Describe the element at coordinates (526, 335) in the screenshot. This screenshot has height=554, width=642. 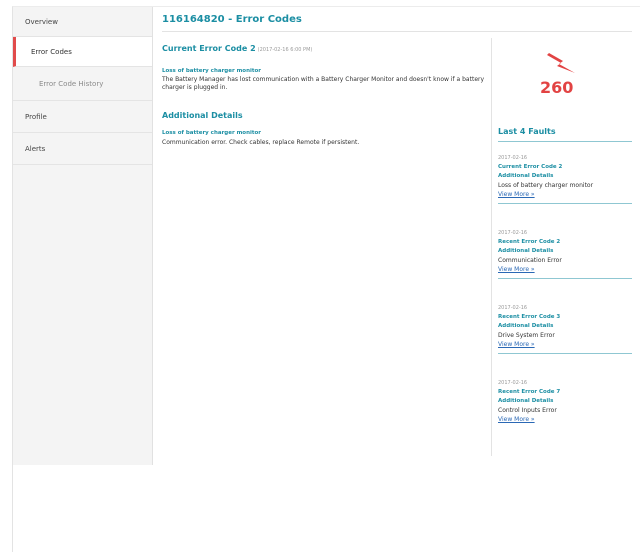
I see `fault-description: Drive System Error` at that location.